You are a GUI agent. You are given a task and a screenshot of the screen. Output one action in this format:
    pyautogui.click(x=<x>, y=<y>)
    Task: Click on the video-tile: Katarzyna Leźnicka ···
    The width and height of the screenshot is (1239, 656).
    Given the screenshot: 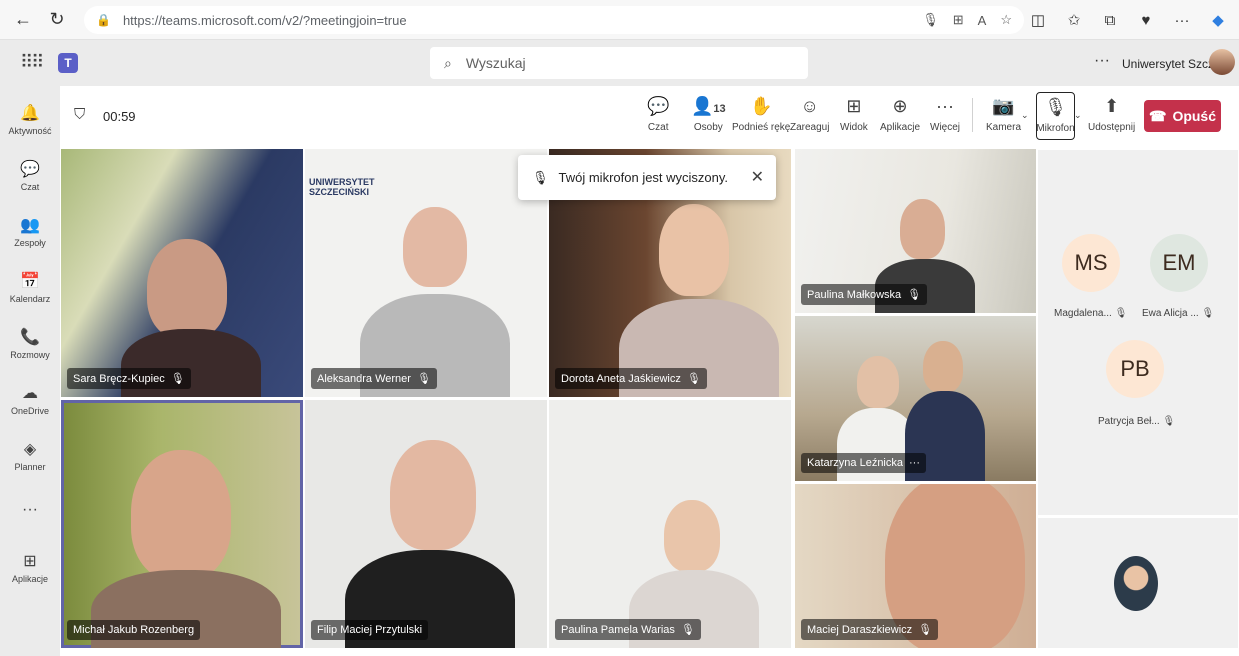 What is the action you would take?
    pyautogui.click(x=915, y=398)
    